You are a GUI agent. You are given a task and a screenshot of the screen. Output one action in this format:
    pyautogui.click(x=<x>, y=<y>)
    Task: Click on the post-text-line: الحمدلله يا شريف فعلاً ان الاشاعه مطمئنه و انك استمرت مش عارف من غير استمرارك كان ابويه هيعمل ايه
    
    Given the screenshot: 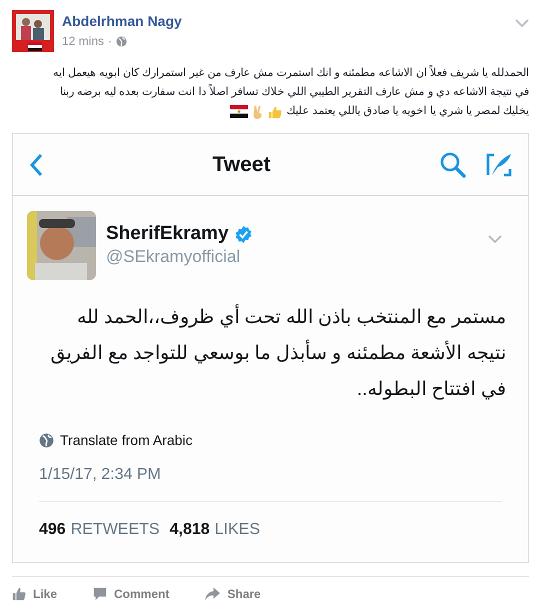 What is the action you would take?
    pyautogui.click(x=290, y=72)
    